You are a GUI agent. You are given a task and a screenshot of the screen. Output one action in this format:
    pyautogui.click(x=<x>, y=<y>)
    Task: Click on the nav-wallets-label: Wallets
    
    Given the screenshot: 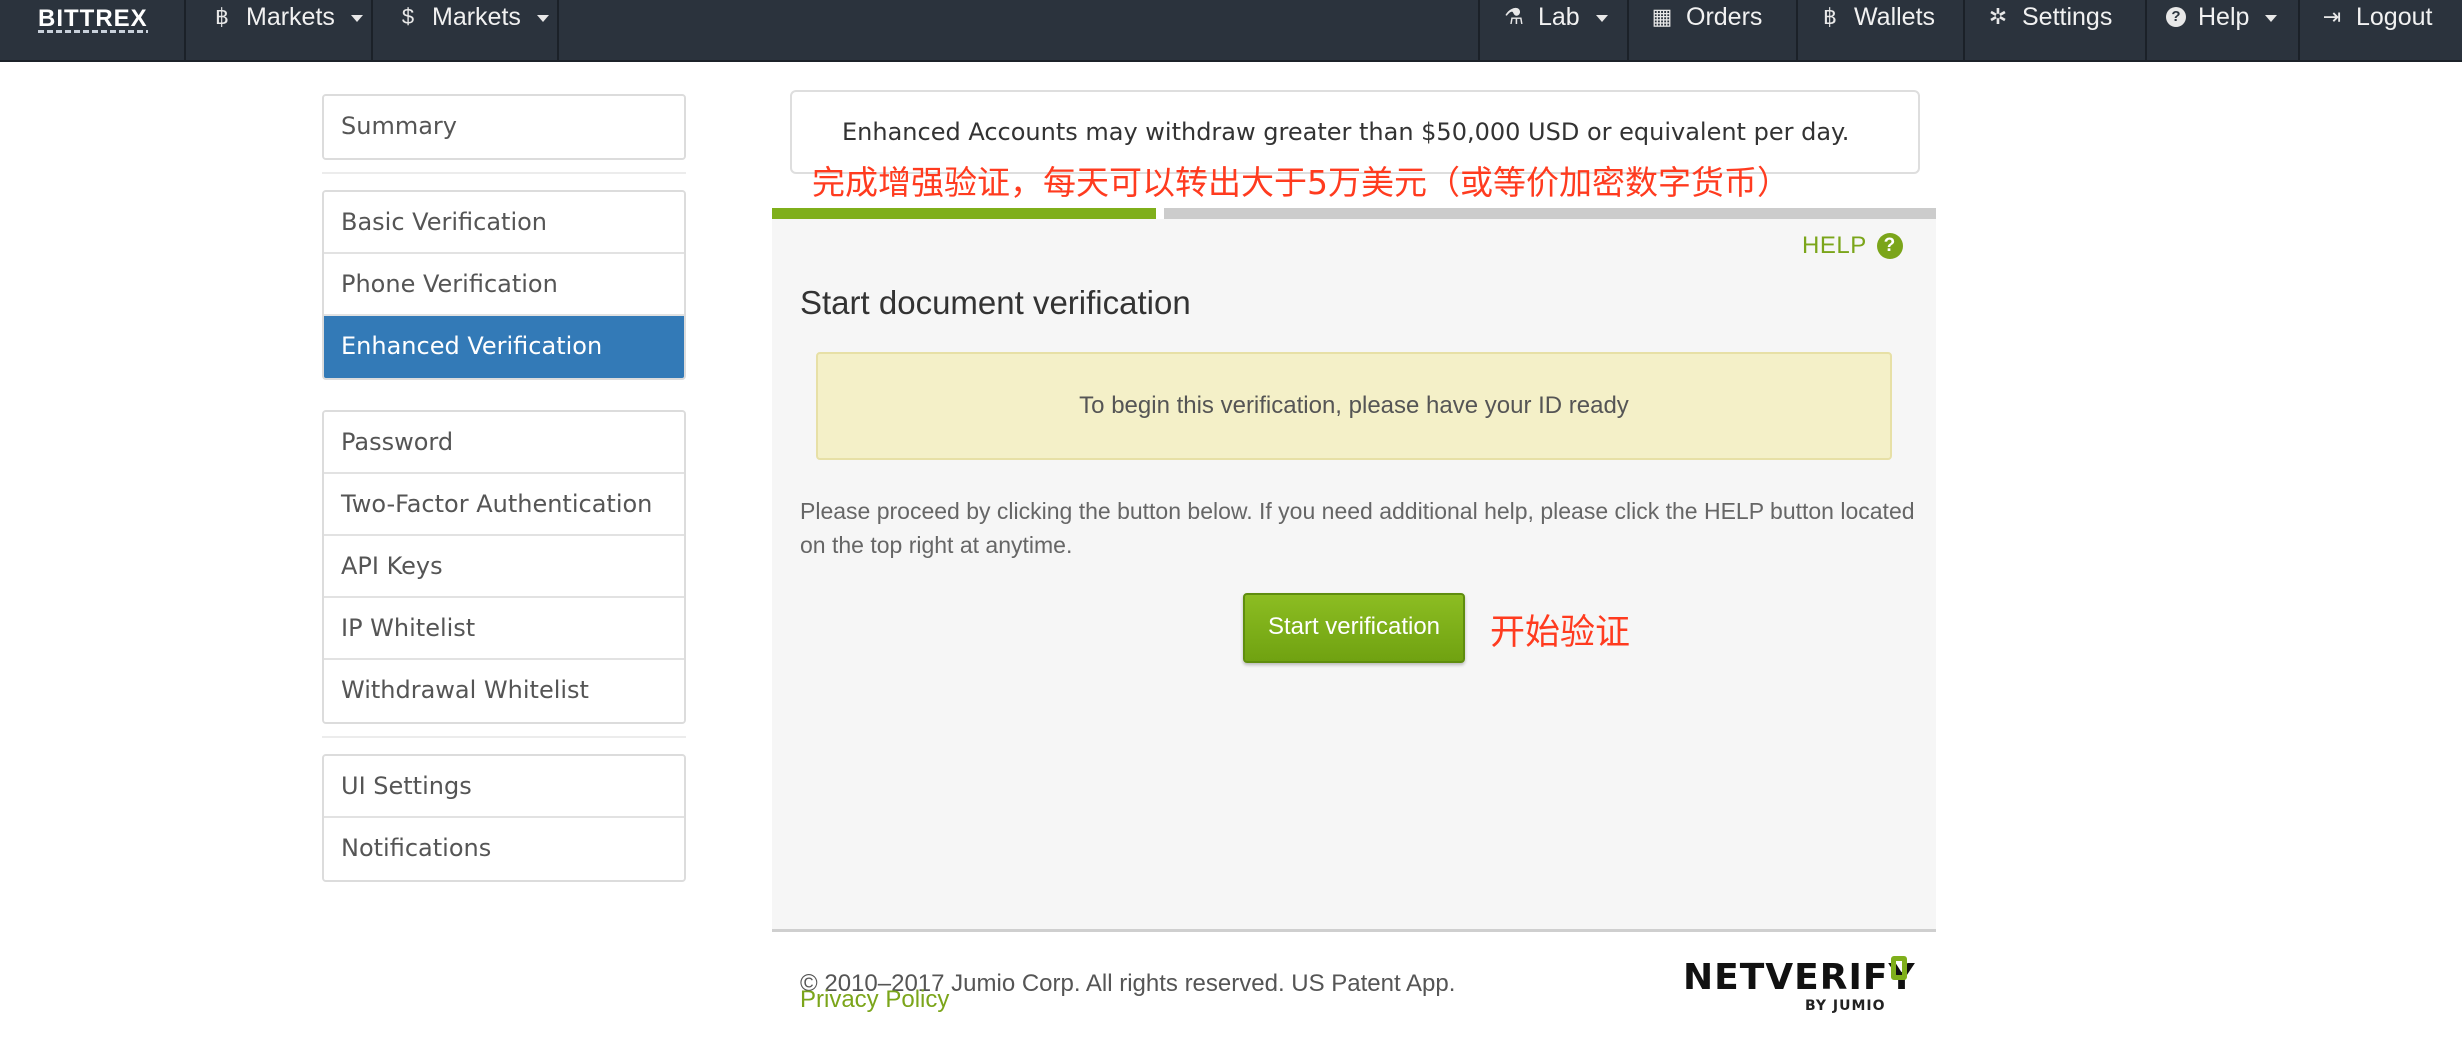 What is the action you would take?
    pyautogui.click(x=1895, y=17)
    